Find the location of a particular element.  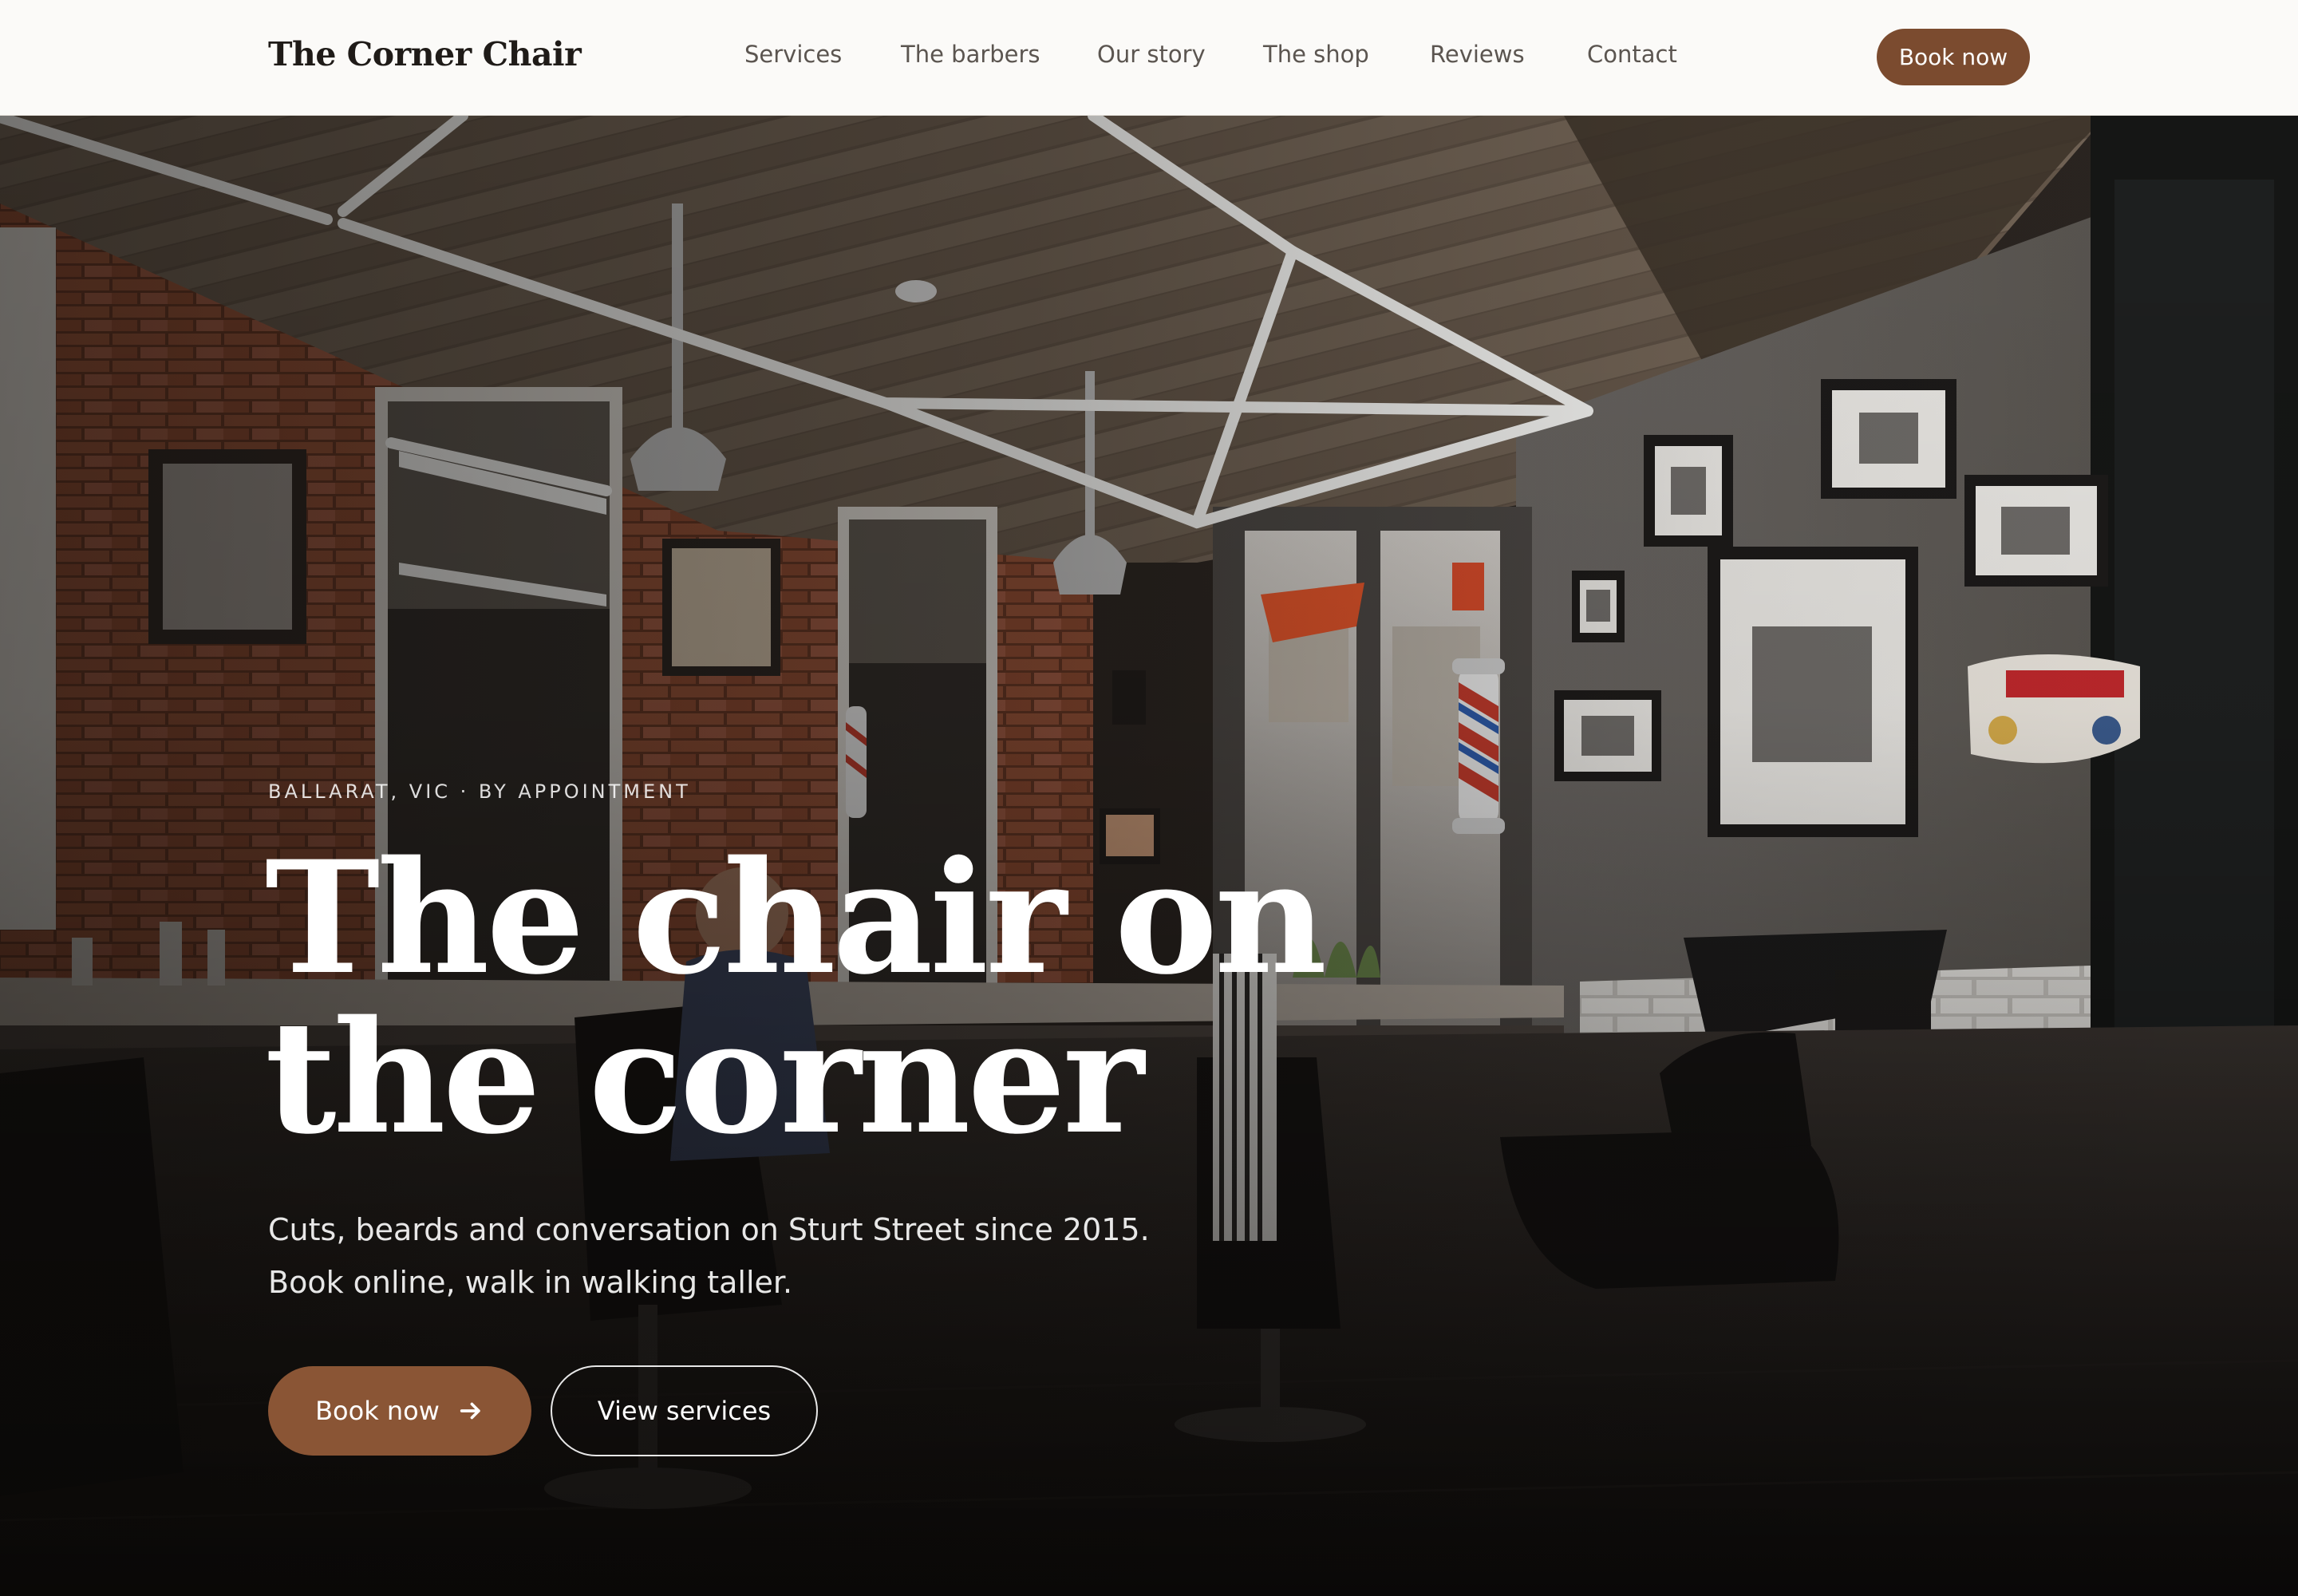

nav-link-the-shop: The shop is located at coordinates (1316, 55).